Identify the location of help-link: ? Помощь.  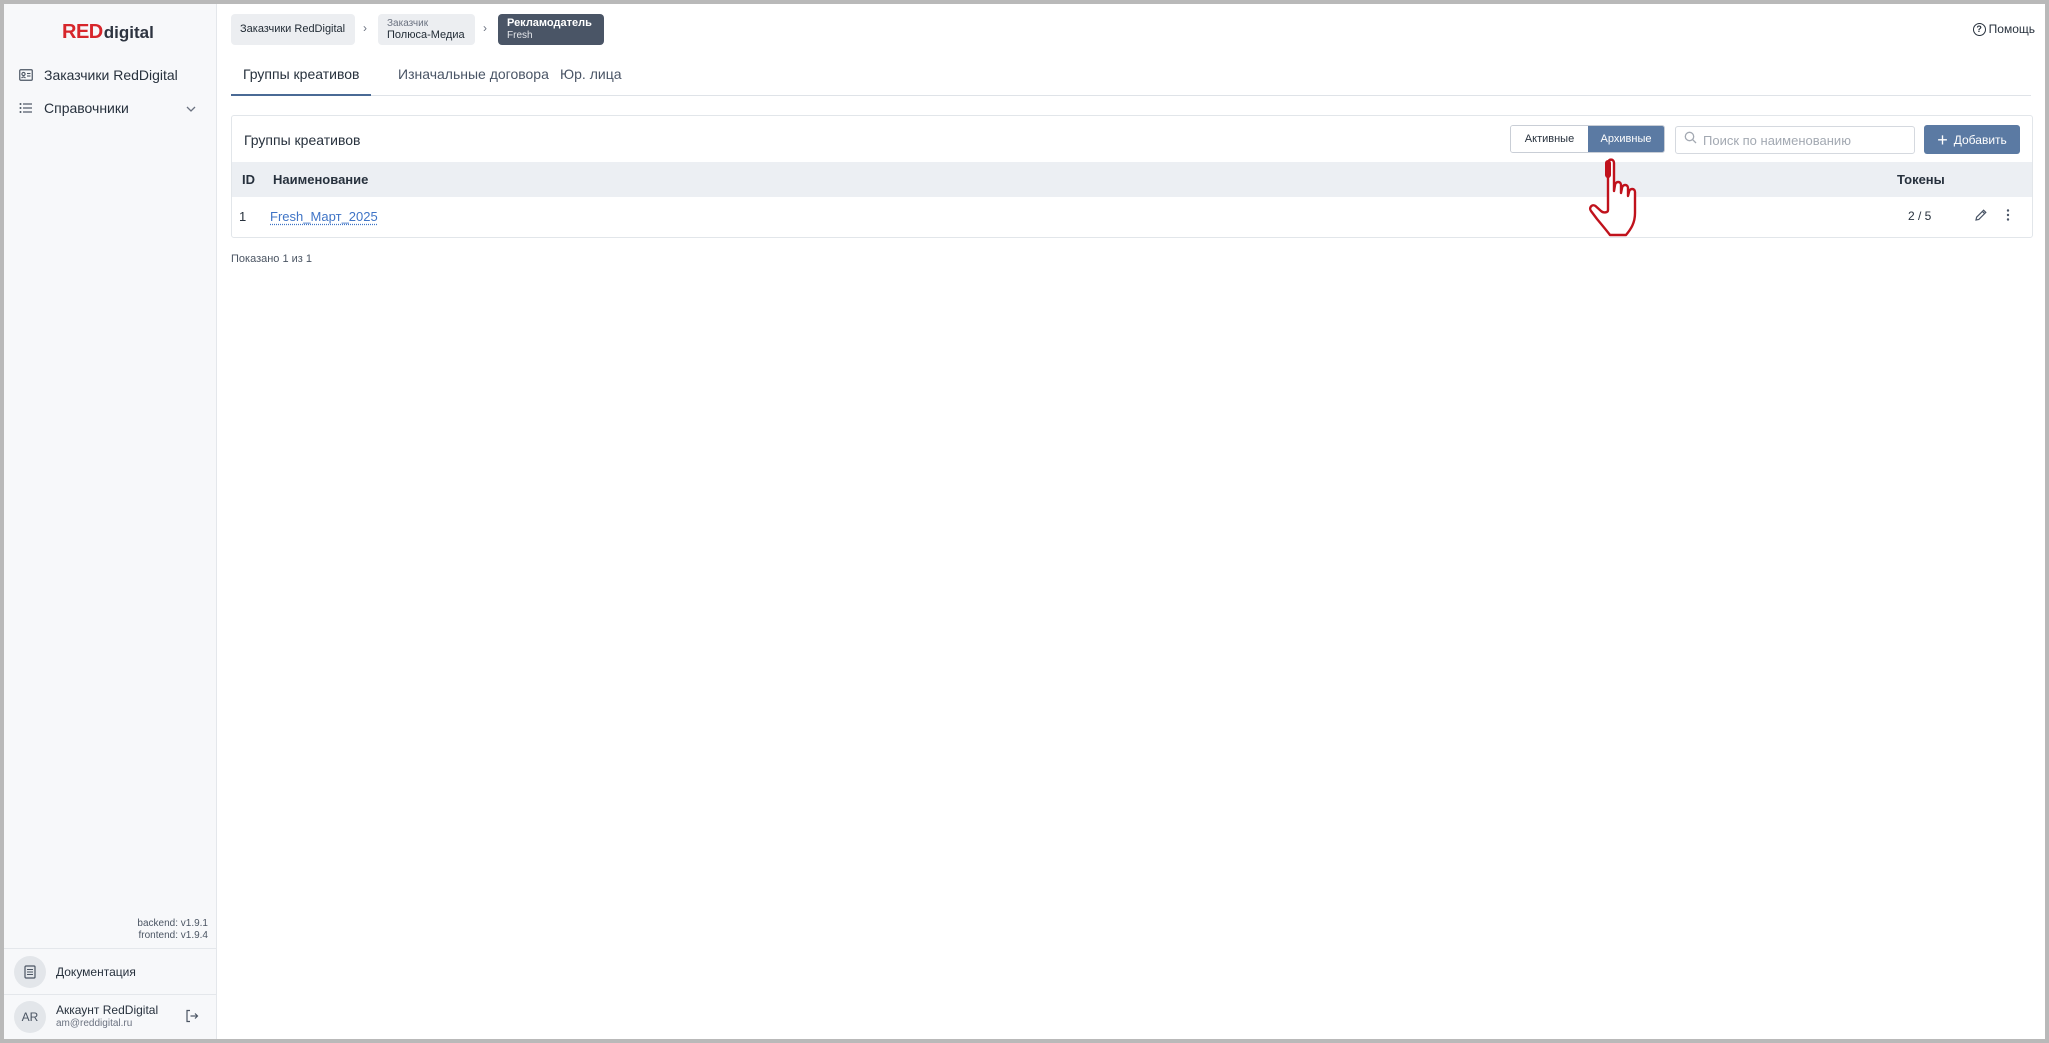
(2003, 29).